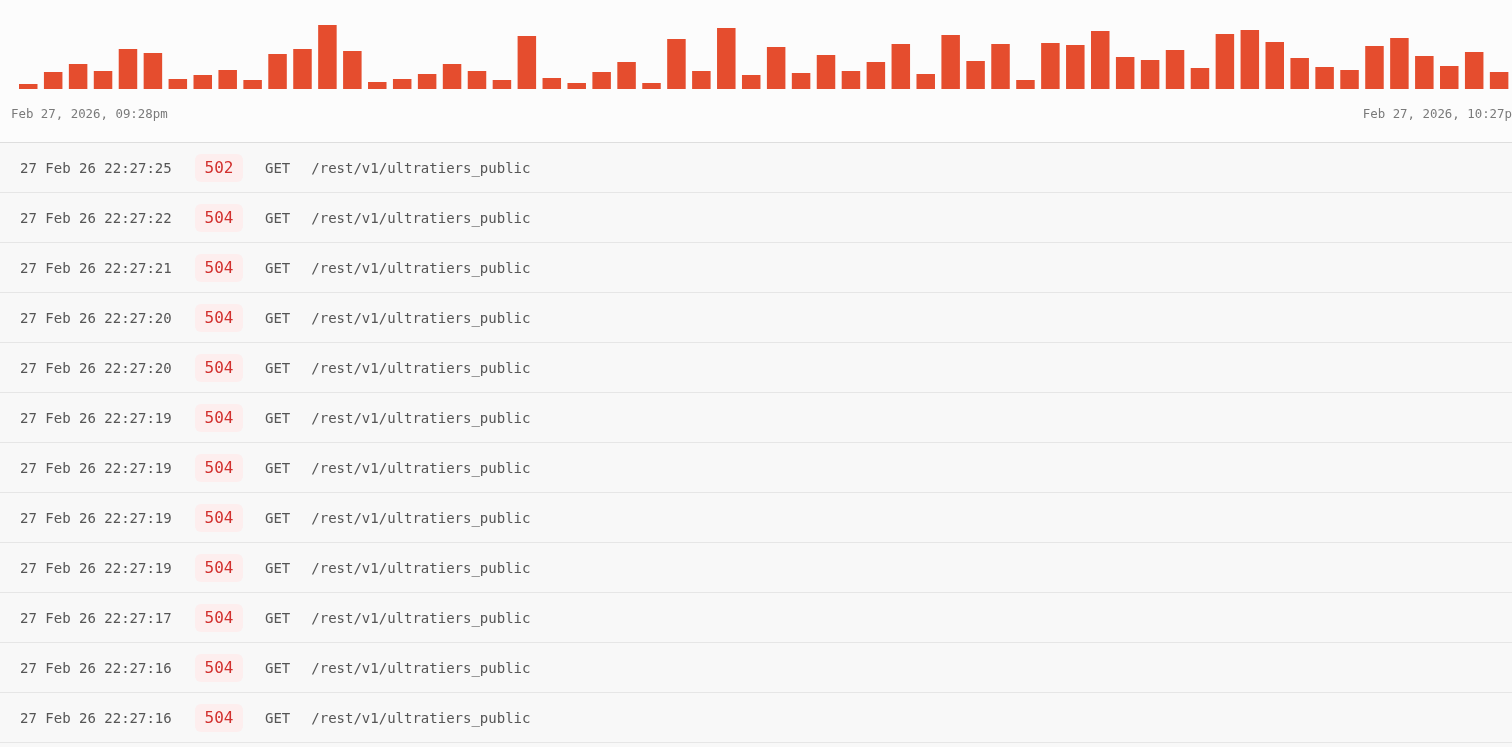 The height and width of the screenshot is (747, 1512). Describe the element at coordinates (96, 217) in the screenshot. I see `log-timestamp: 27 Feb 26 22:27:22` at that location.